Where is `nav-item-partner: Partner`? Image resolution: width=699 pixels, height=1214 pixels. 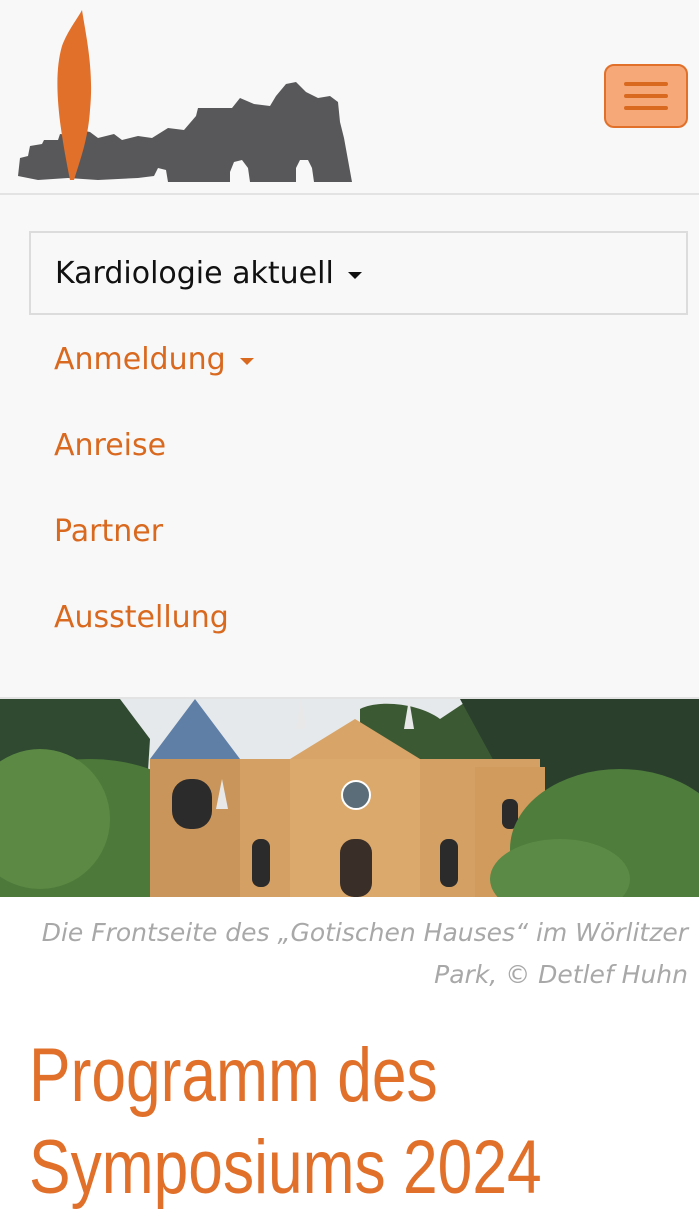
nav-item-partner: Partner is located at coordinates (108, 531).